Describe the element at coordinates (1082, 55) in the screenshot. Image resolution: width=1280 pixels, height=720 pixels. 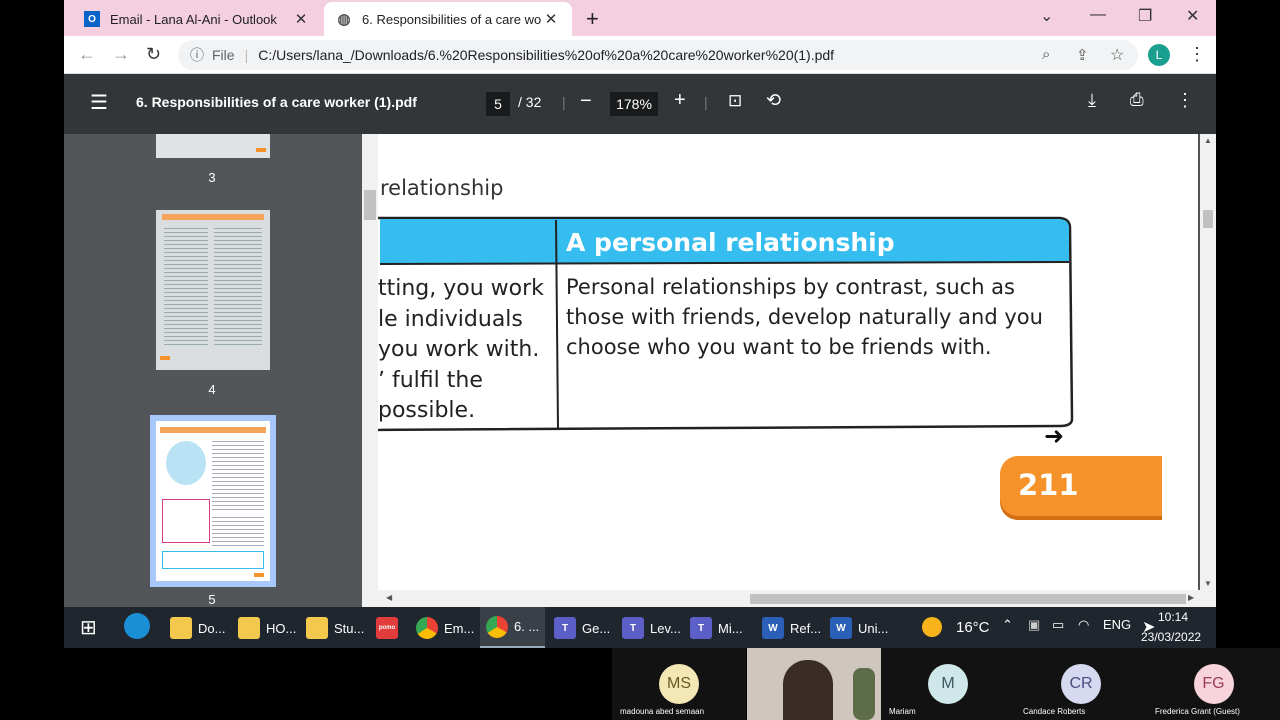
I see `share-icon: ⇪` at that location.